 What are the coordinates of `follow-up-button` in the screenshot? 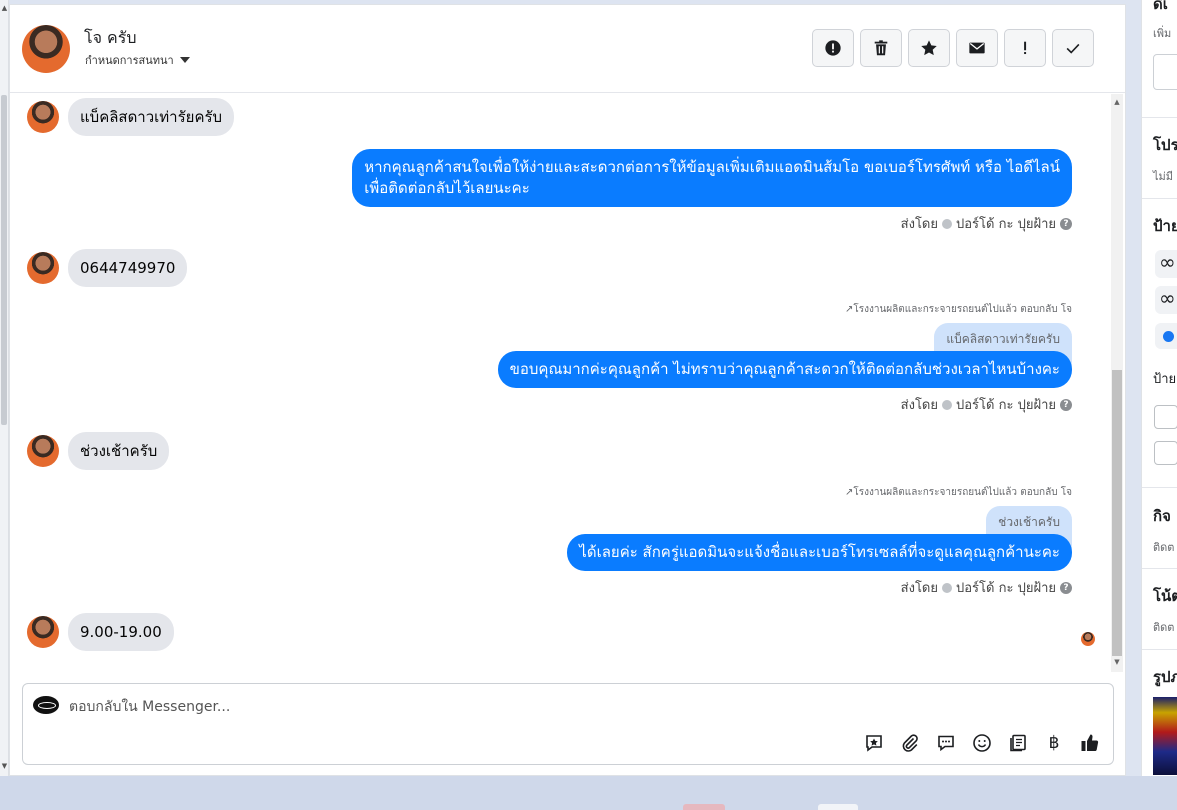 It's located at (1025, 48).